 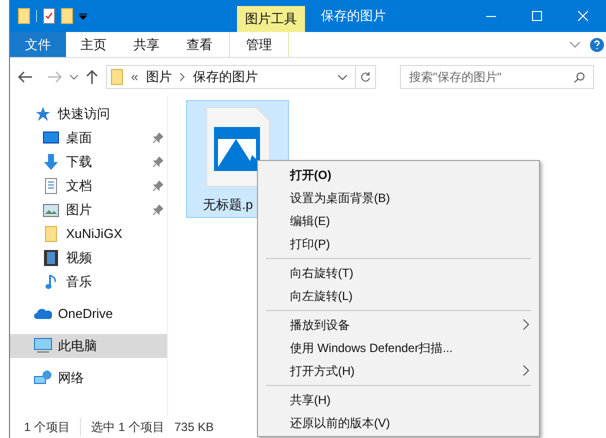 I want to click on nav-item: 文档, so click(x=88, y=186).